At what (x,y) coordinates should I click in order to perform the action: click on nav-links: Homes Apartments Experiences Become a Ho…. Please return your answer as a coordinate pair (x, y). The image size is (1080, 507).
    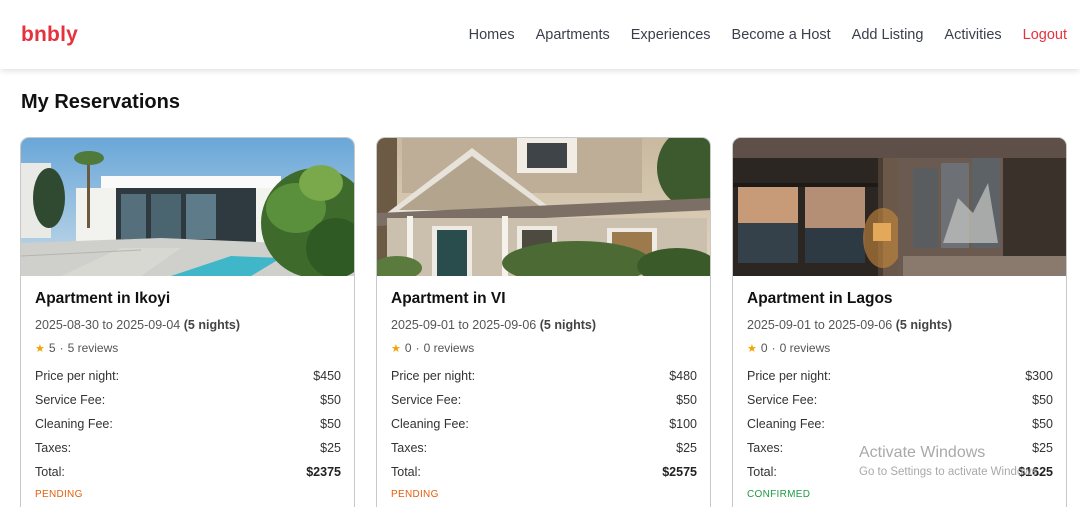
    Looking at the image, I should click on (768, 35).